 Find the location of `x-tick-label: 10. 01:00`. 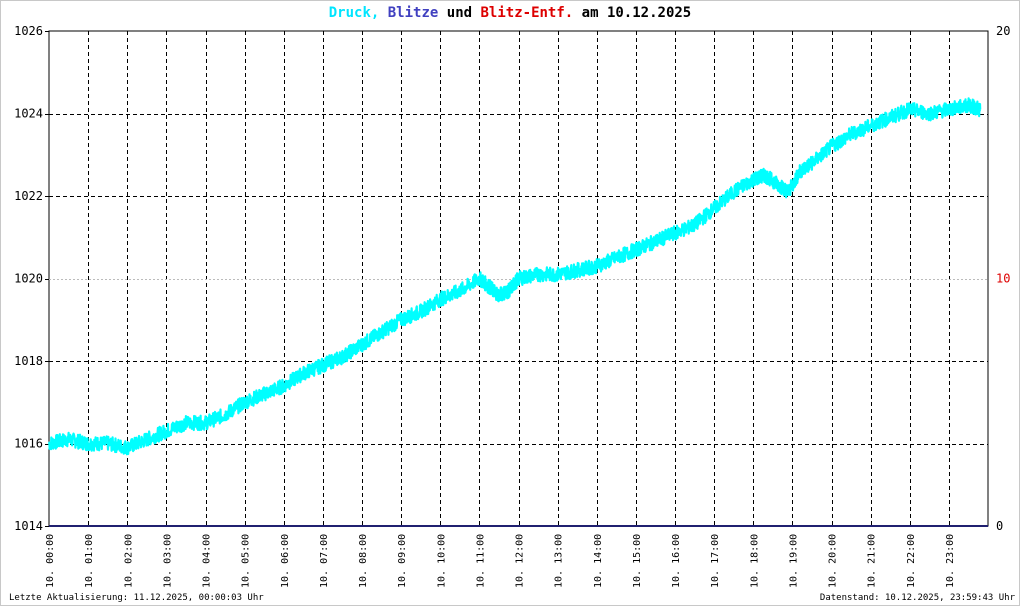

x-tick-label: 10. 01:00 is located at coordinates (89, 561).